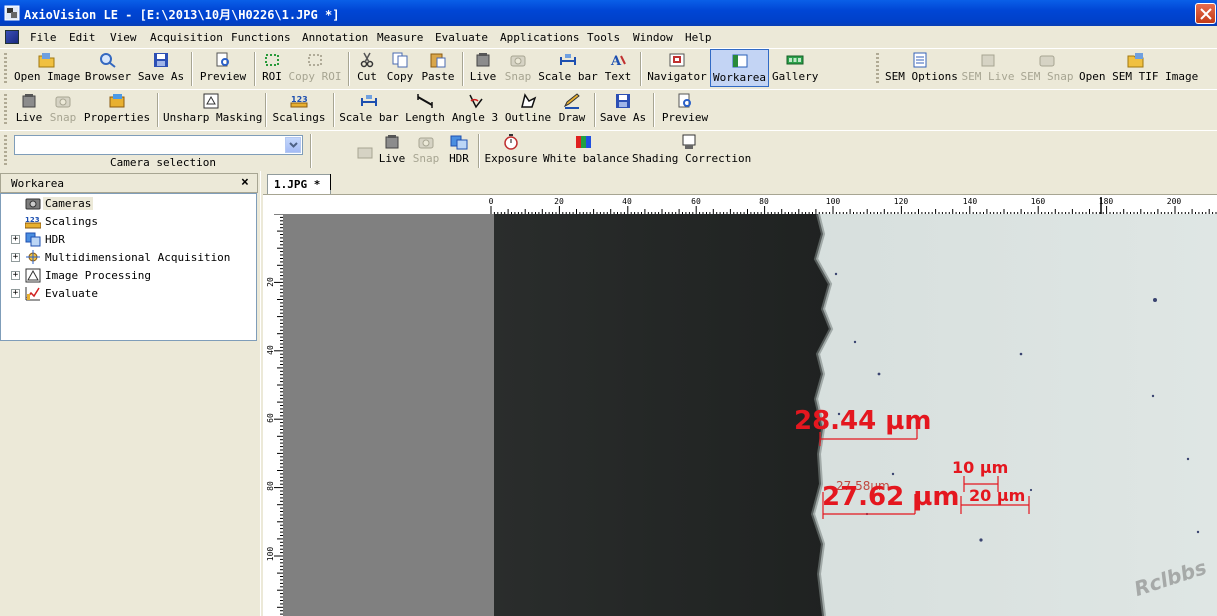 The width and height of the screenshot is (1217, 616). Describe the element at coordinates (392, 150) in the screenshot. I see `live-button-3: Live` at that location.